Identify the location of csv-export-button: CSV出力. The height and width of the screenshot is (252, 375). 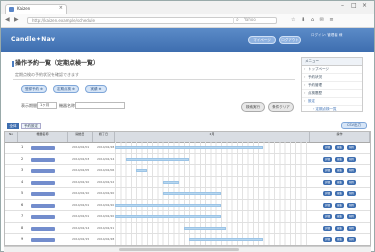
(354, 125).